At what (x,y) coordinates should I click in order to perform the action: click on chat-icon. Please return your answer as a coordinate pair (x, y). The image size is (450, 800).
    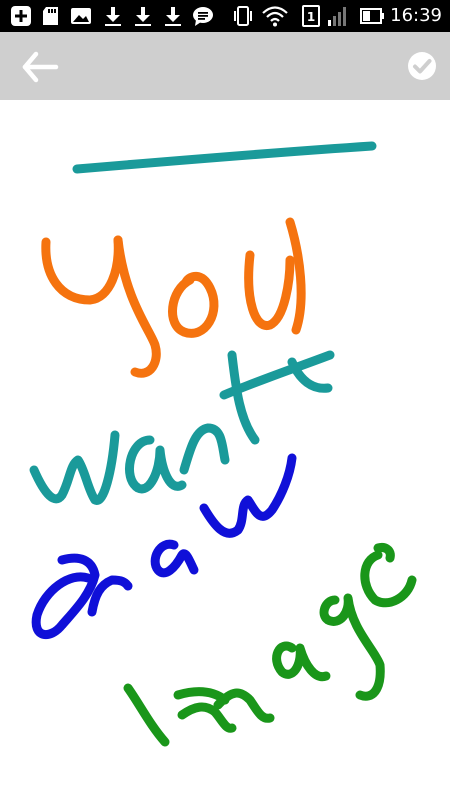
    Looking at the image, I should click on (203, 16).